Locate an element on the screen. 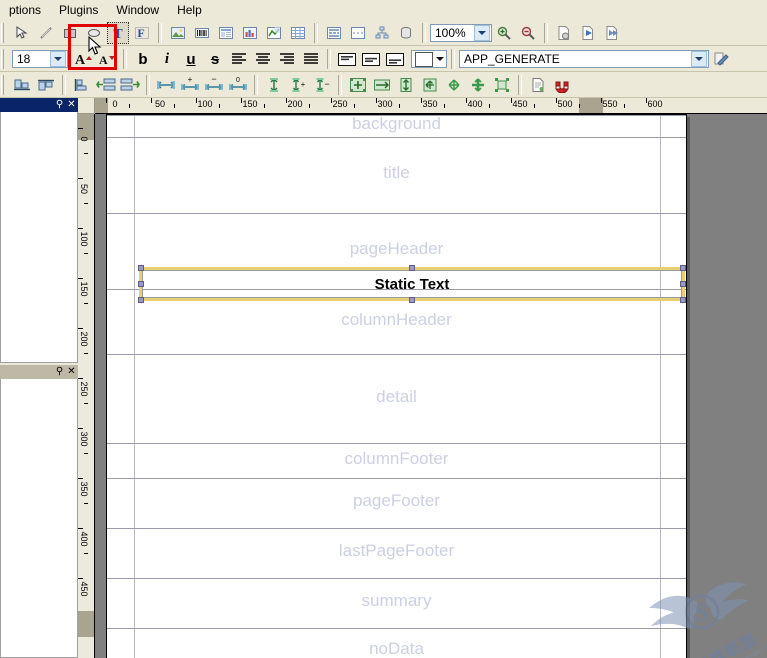 The height and width of the screenshot is (658, 767). ruler-minor-tick is located at coordinates (399, 106).